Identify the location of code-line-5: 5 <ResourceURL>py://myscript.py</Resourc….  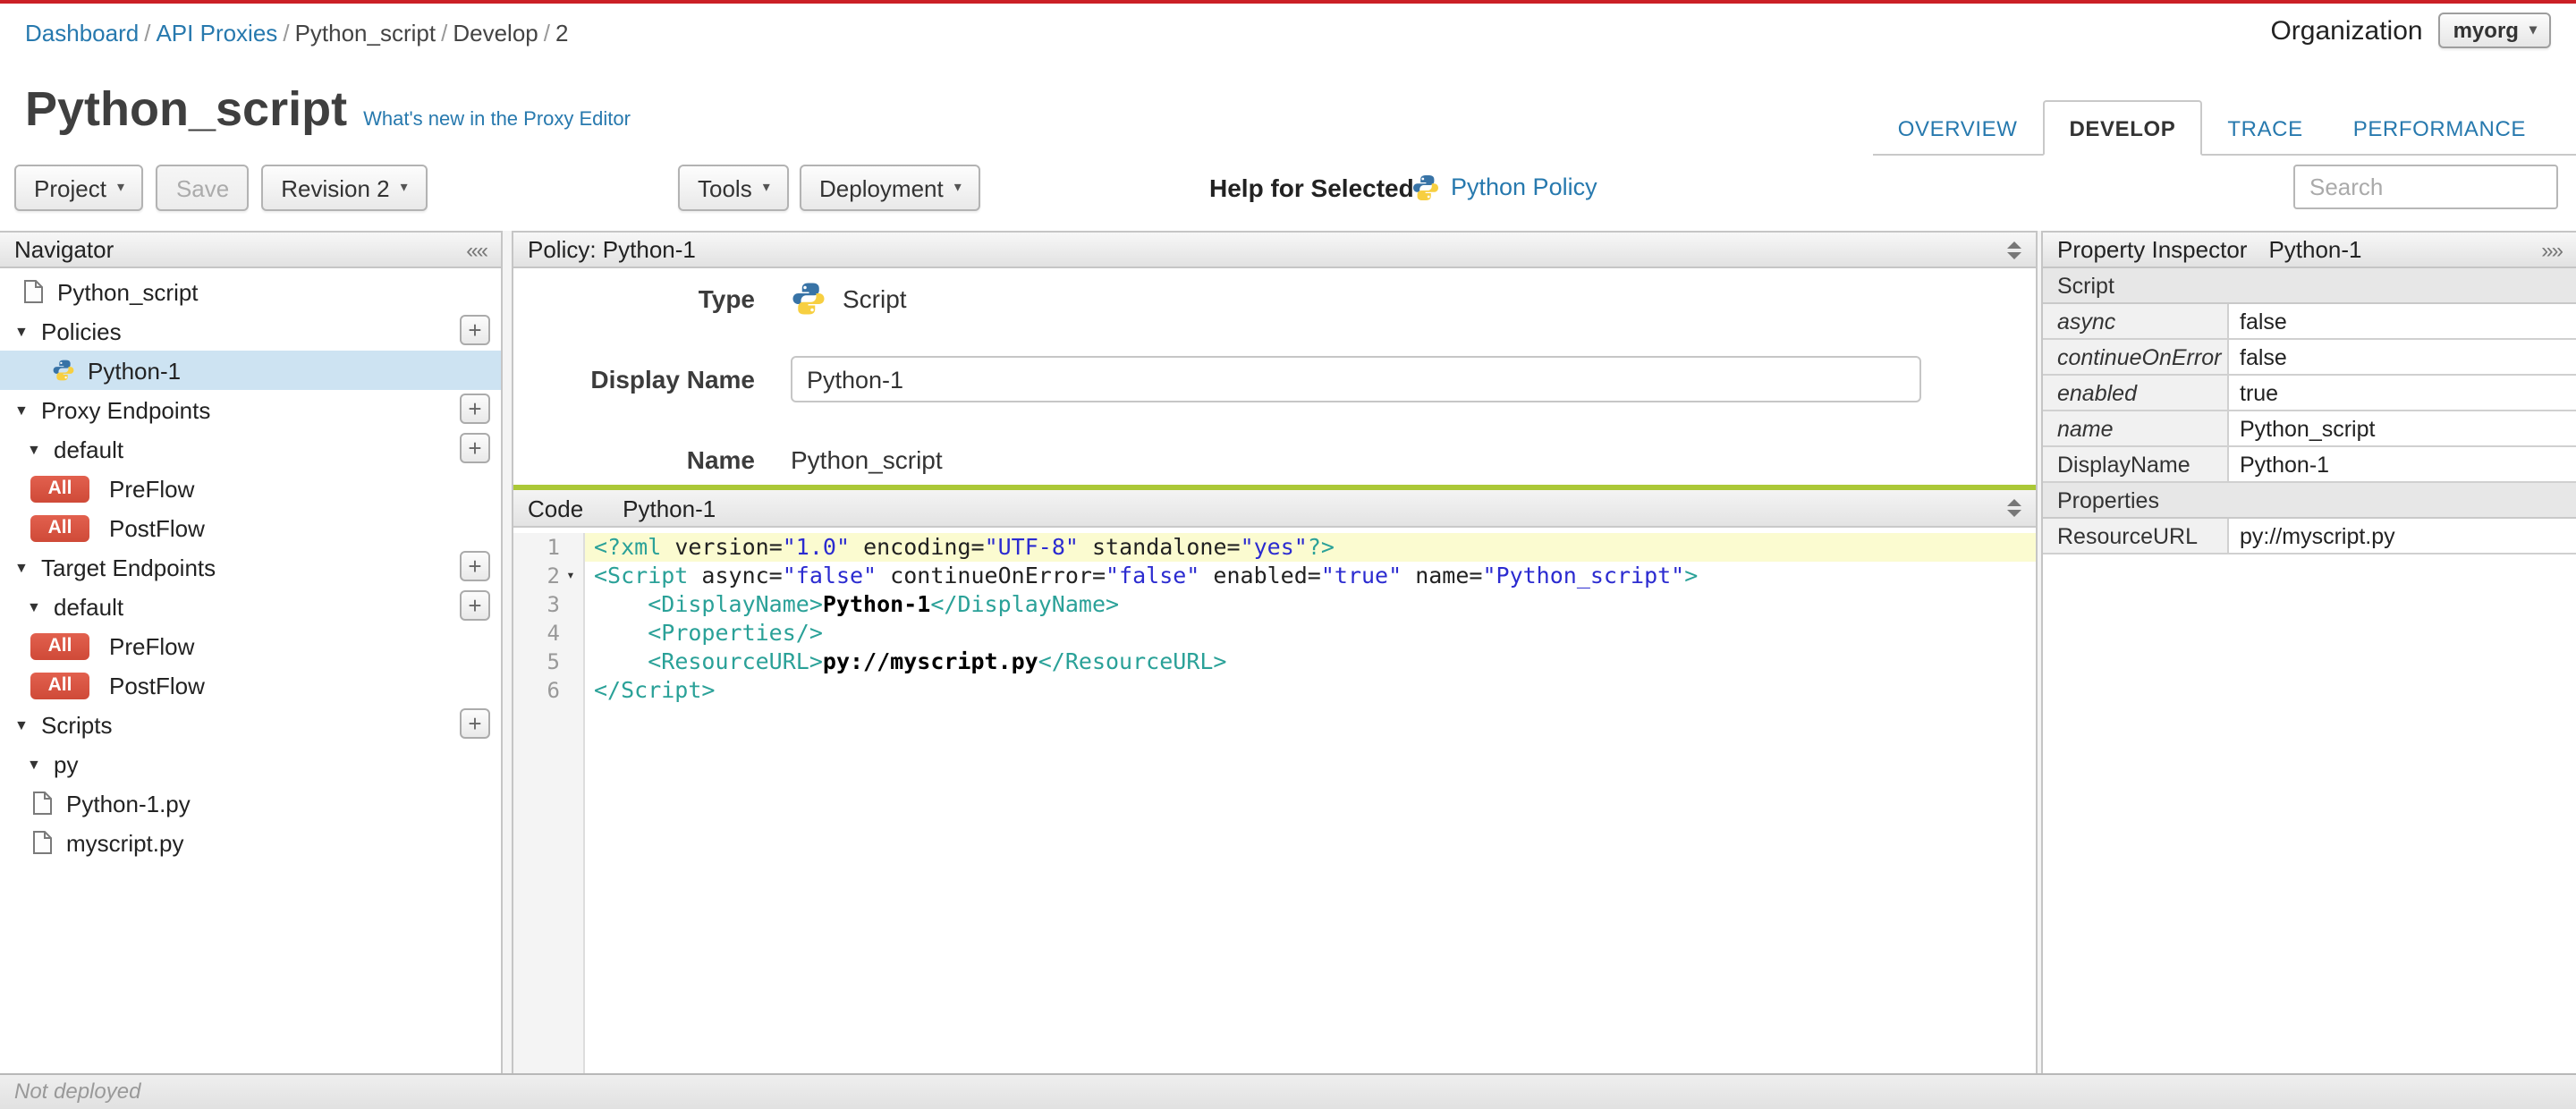
(1274, 662).